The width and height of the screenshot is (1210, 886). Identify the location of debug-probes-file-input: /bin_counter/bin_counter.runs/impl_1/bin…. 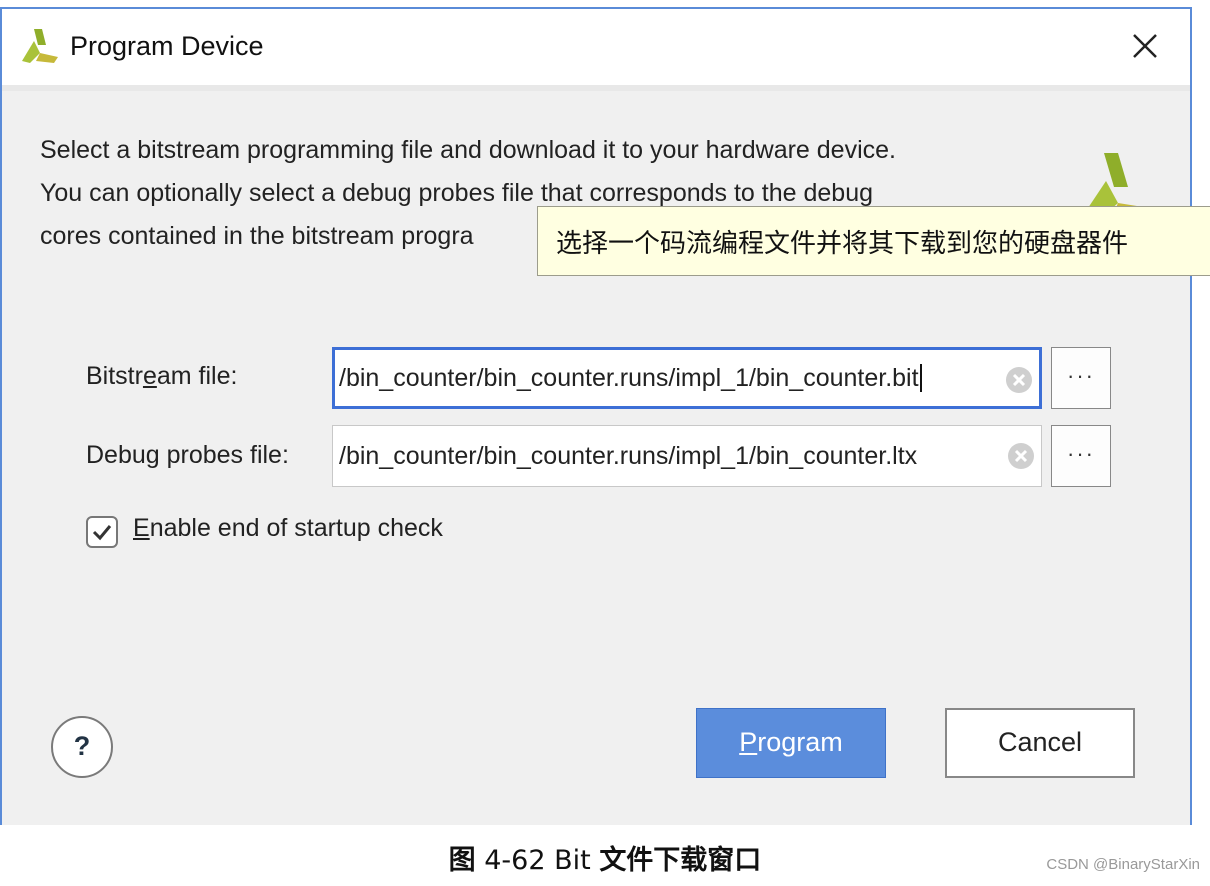
(687, 456).